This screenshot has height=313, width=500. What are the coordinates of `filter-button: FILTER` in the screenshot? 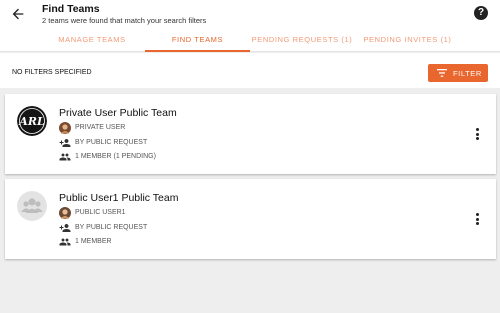 It's located at (458, 73).